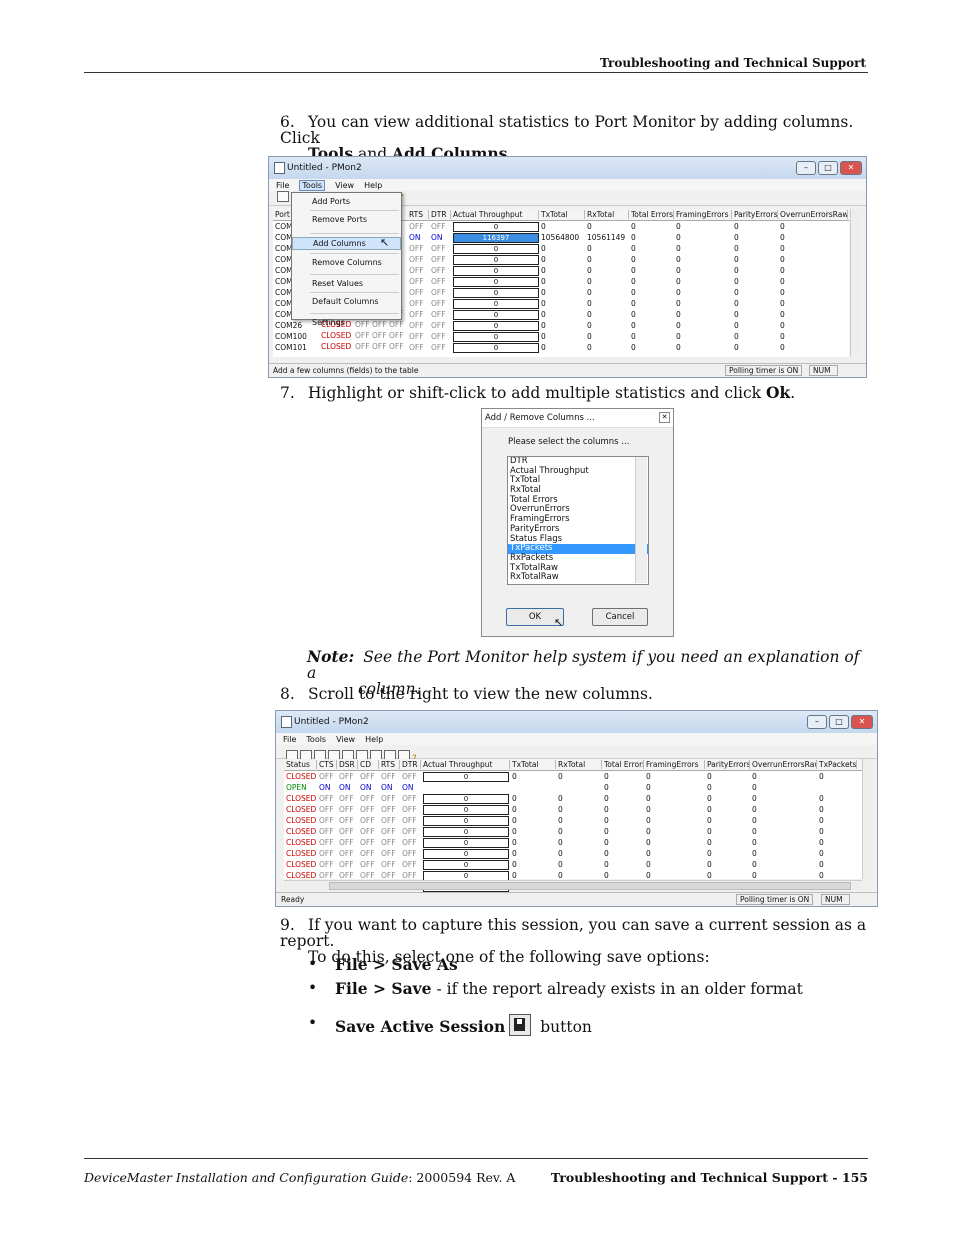 This screenshot has height=1235, width=954. I want to click on new-icon, so click(283, 196).